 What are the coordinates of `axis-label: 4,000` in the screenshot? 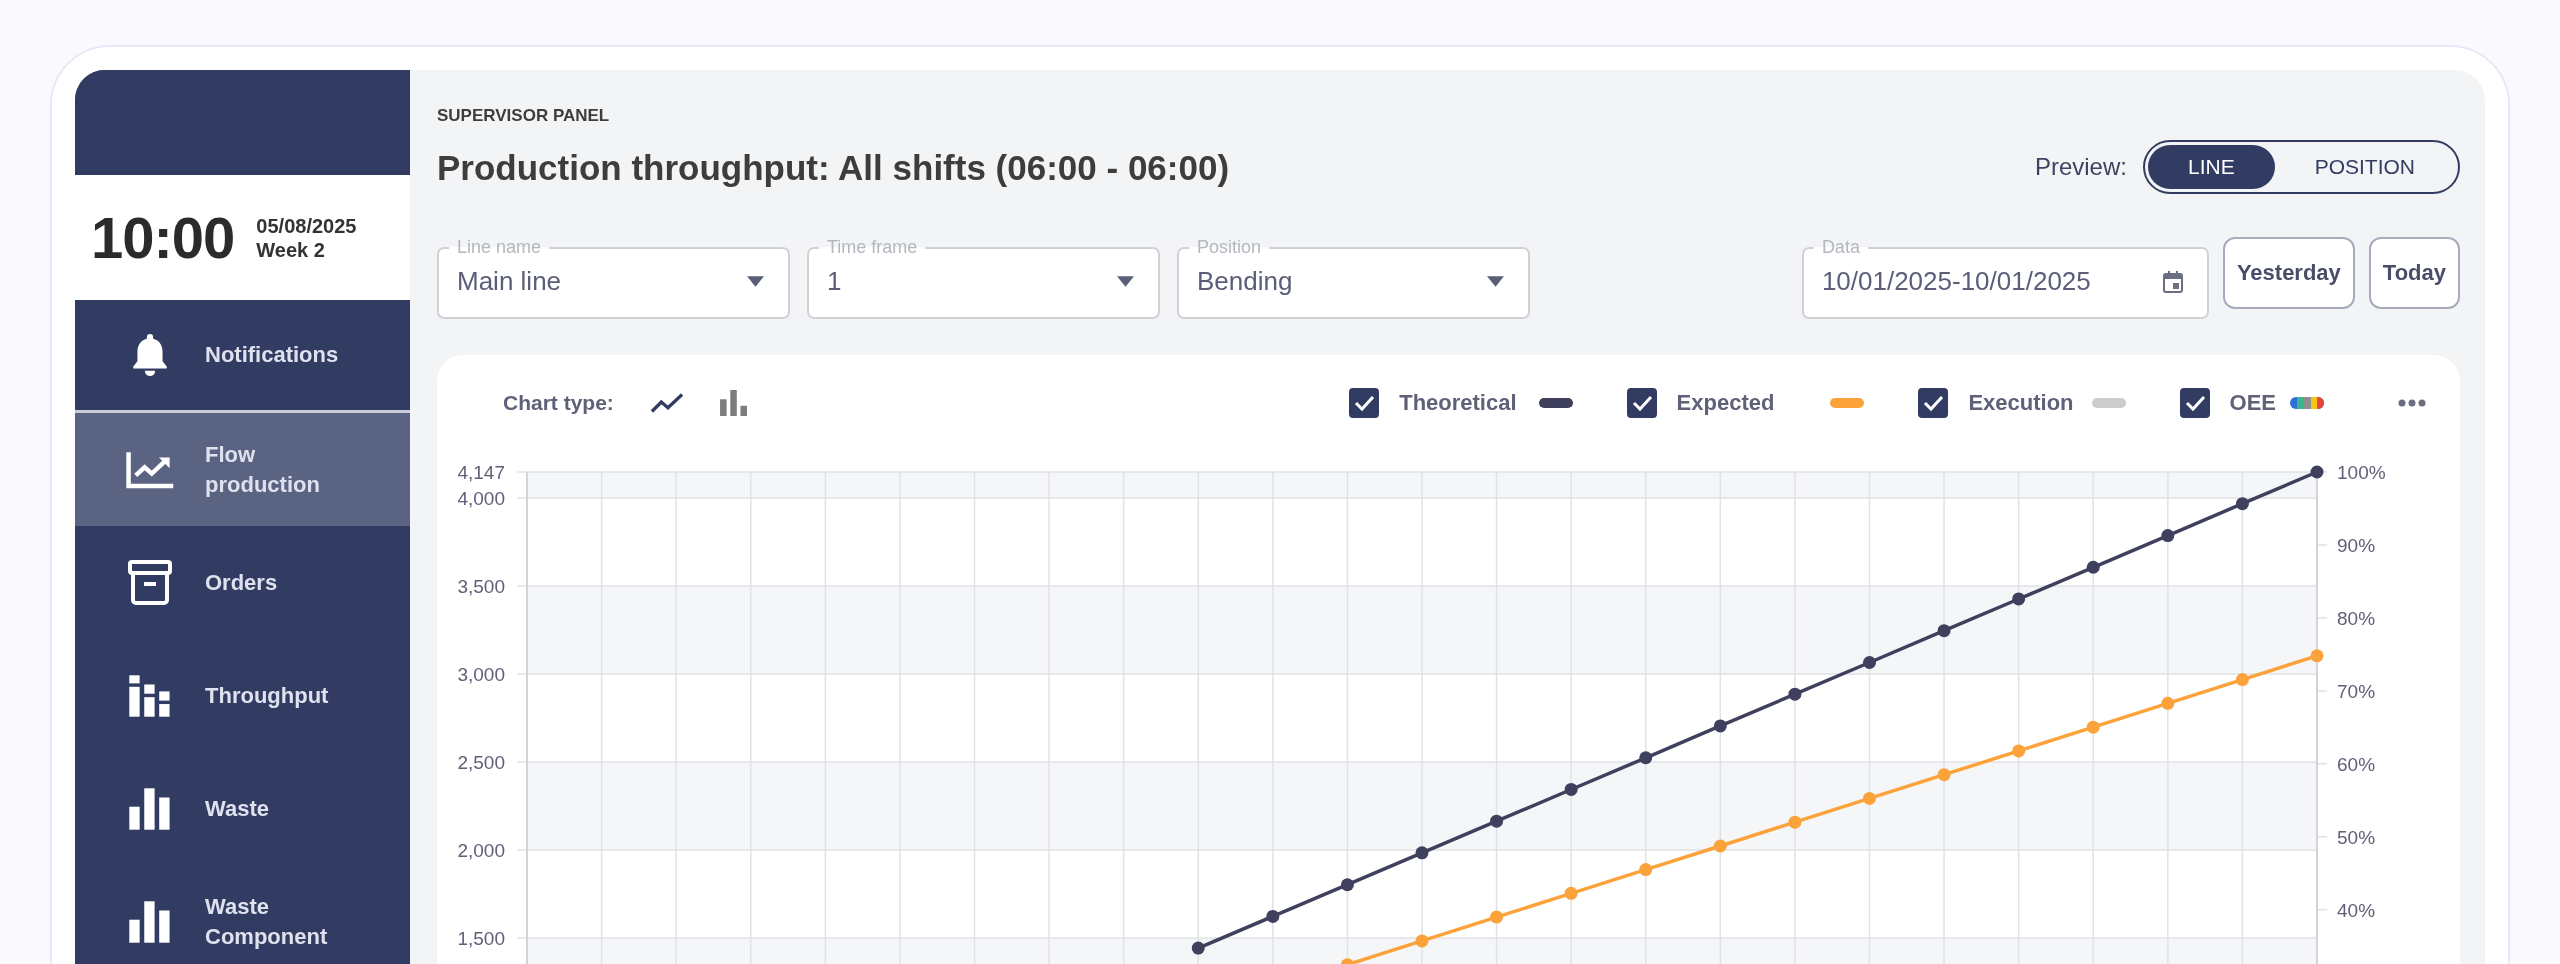 It's located at (481, 498).